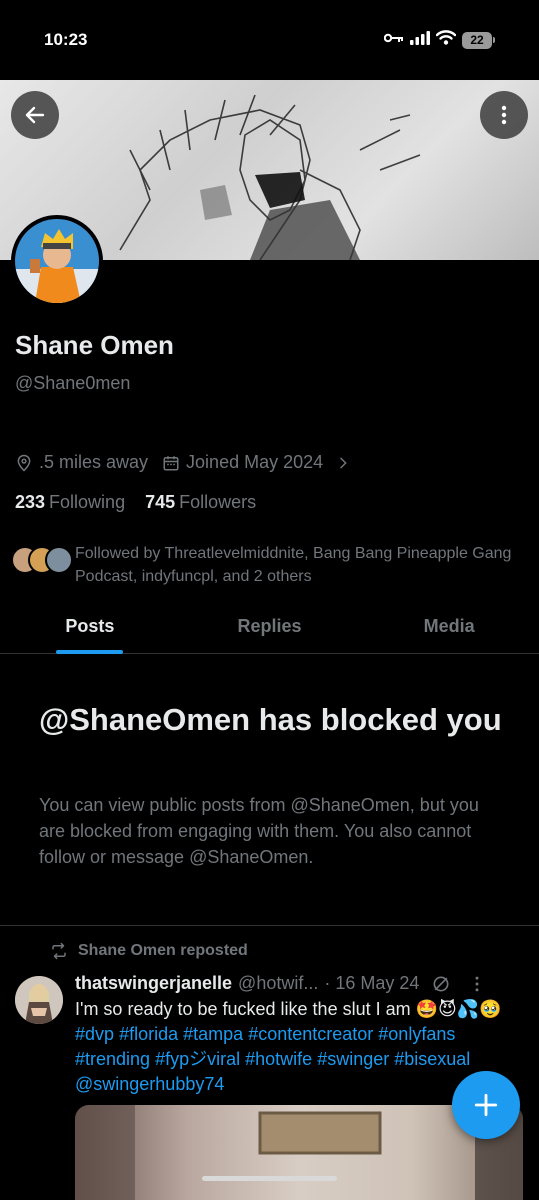 Image resolution: width=539 pixels, height=1200 pixels. Describe the element at coordinates (446, 40) in the screenshot. I see `wifi-icon` at that location.